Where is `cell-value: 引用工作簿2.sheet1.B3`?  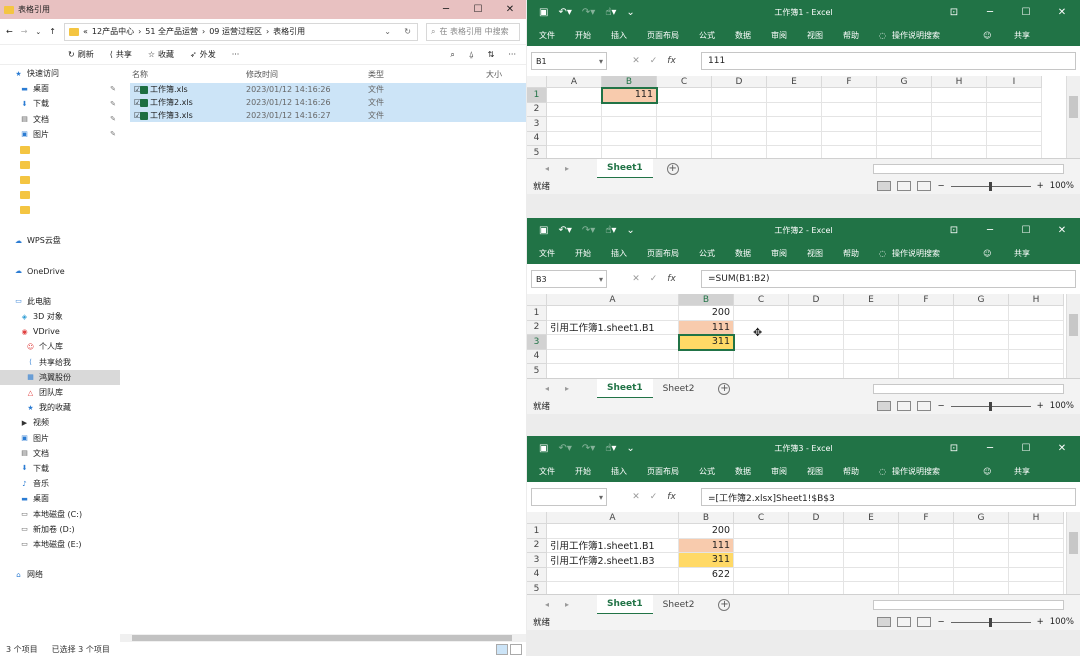
cell-value: 引用工作簿2.sheet1.B3 is located at coordinates (613, 560).